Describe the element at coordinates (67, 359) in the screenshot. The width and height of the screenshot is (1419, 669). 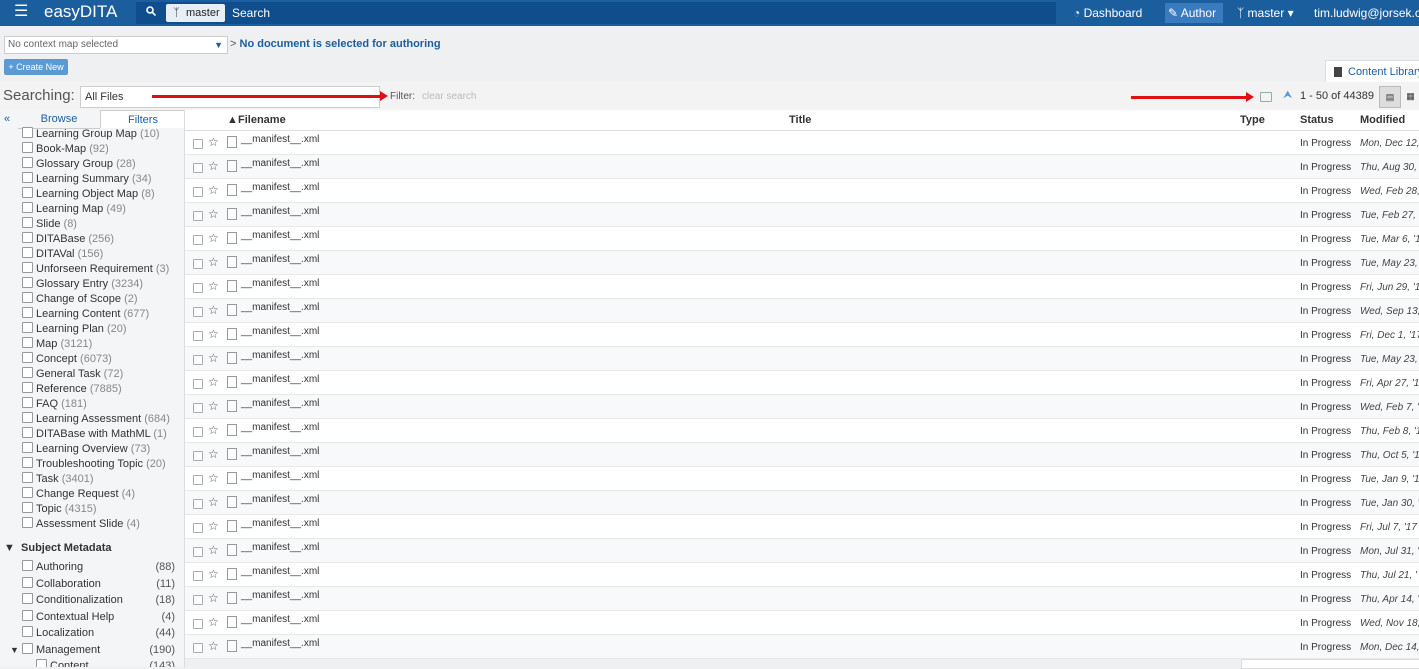
I see `filter-item: Concept (6073)` at that location.